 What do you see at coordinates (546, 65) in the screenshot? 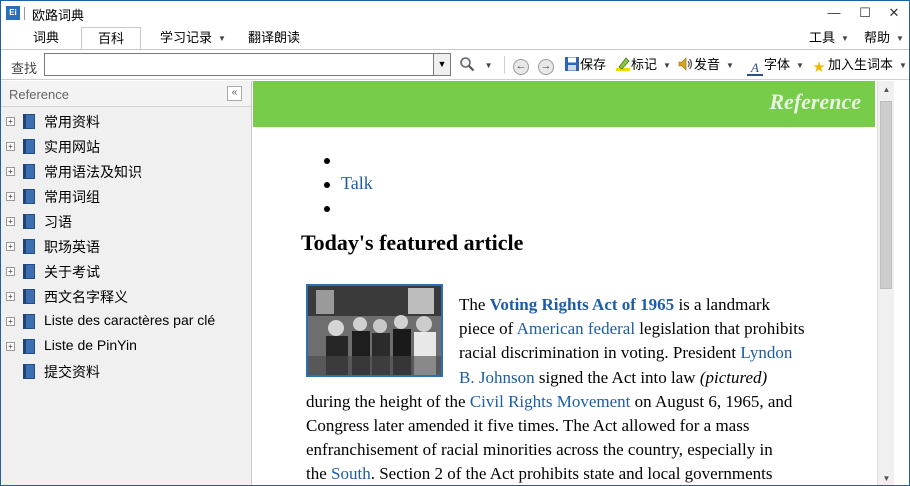
I see `forward-button: →` at bounding box center [546, 65].